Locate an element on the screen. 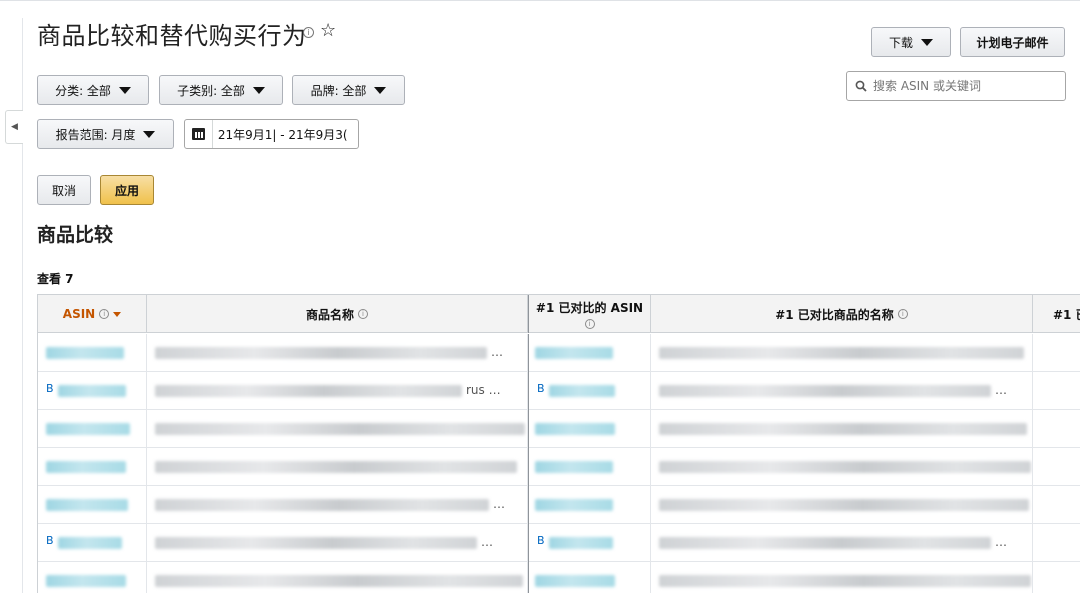 The image size is (1080, 593). column-header-compared-asin: #1 已对比的 ASIN i is located at coordinates (589, 314).